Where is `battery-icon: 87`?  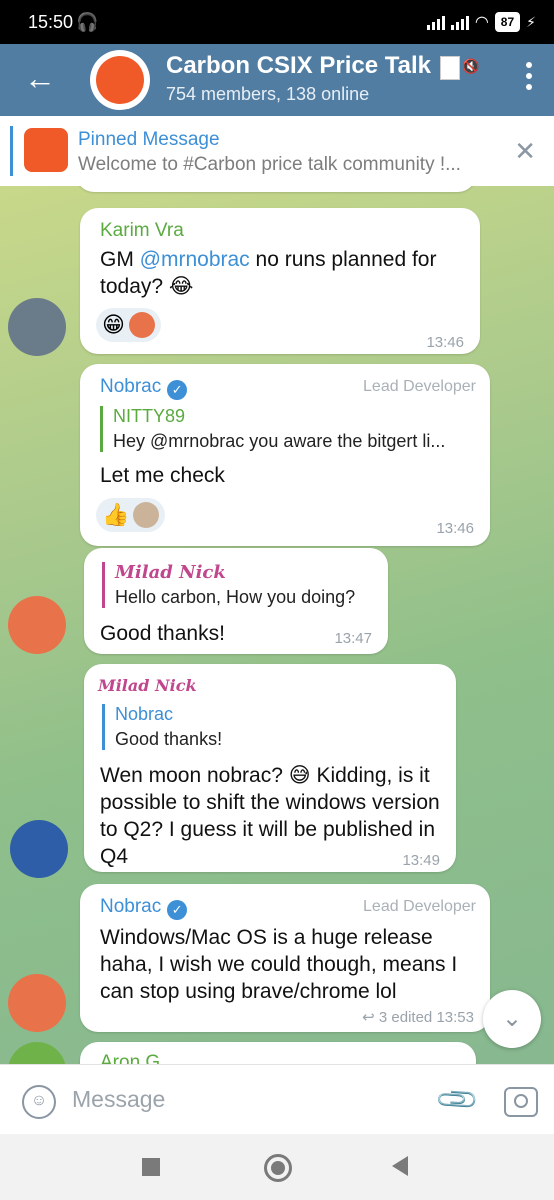
battery-icon: 87 is located at coordinates (507, 22).